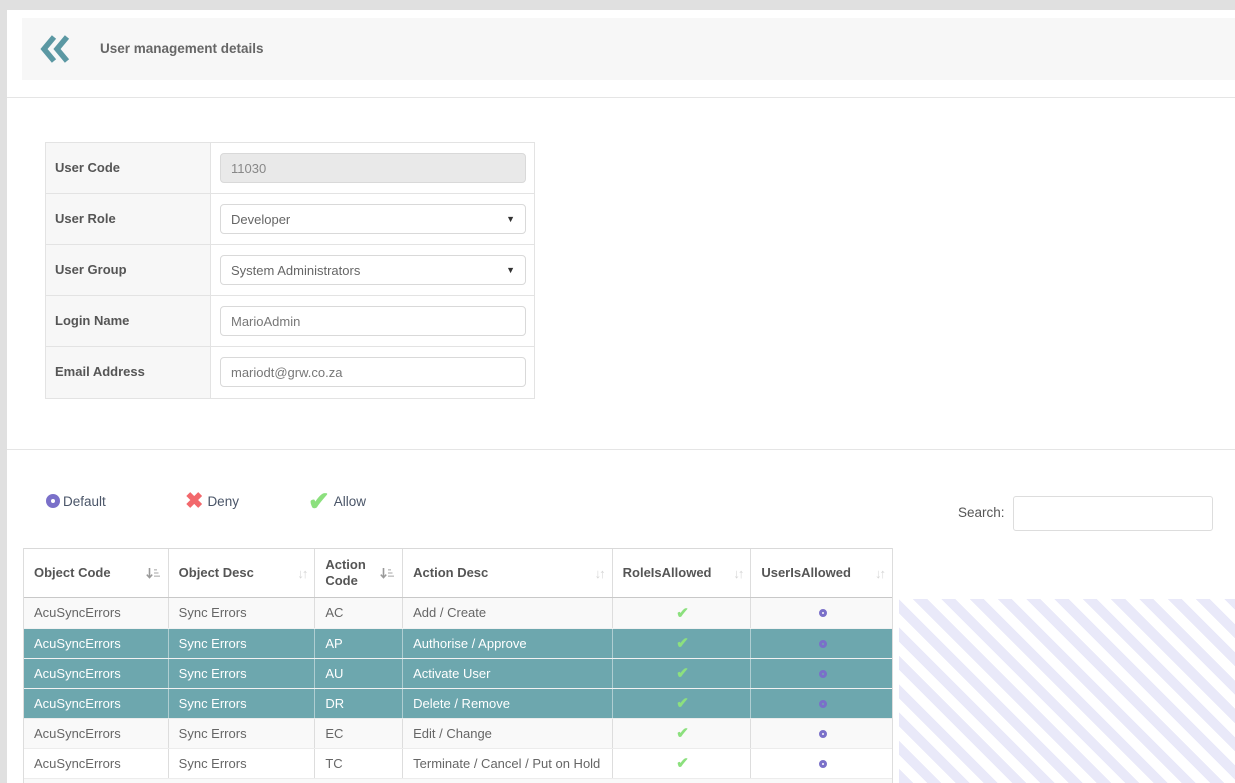  Describe the element at coordinates (359, 703) in the screenshot. I see `cell-action-code: DR` at that location.